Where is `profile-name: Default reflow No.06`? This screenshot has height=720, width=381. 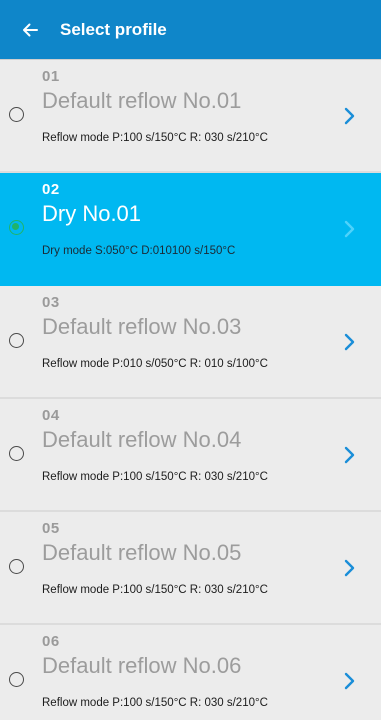 profile-name: Default reflow No.06 is located at coordinates (142, 665).